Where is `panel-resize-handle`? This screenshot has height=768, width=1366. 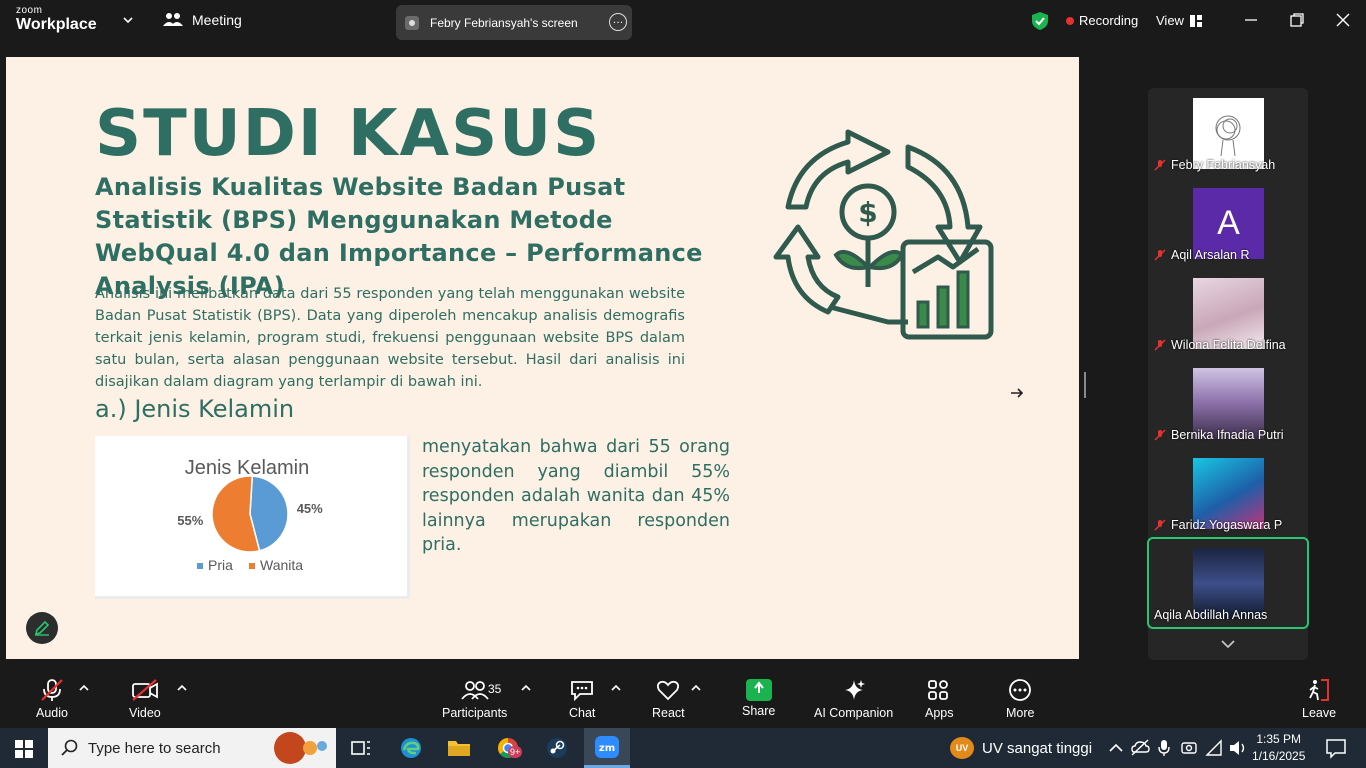 panel-resize-handle is located at coordinates (1085, 385).